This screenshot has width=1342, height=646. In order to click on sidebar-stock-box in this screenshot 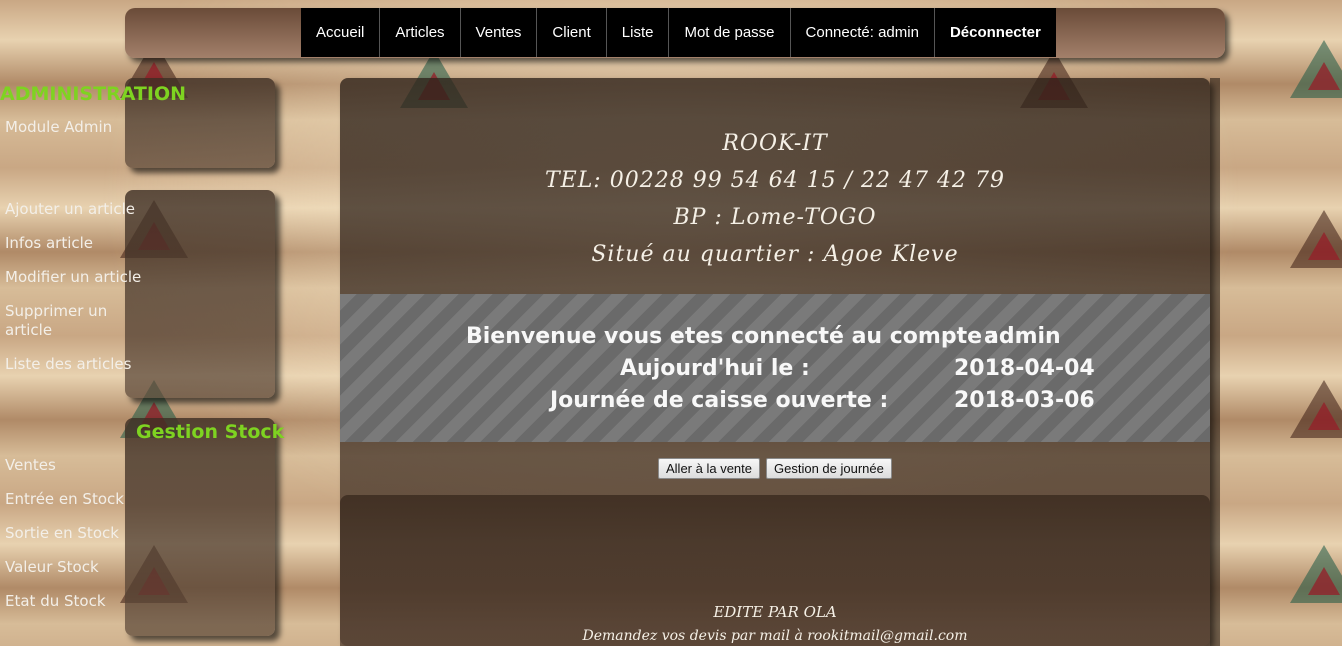, I will do `click(200, 527)`.